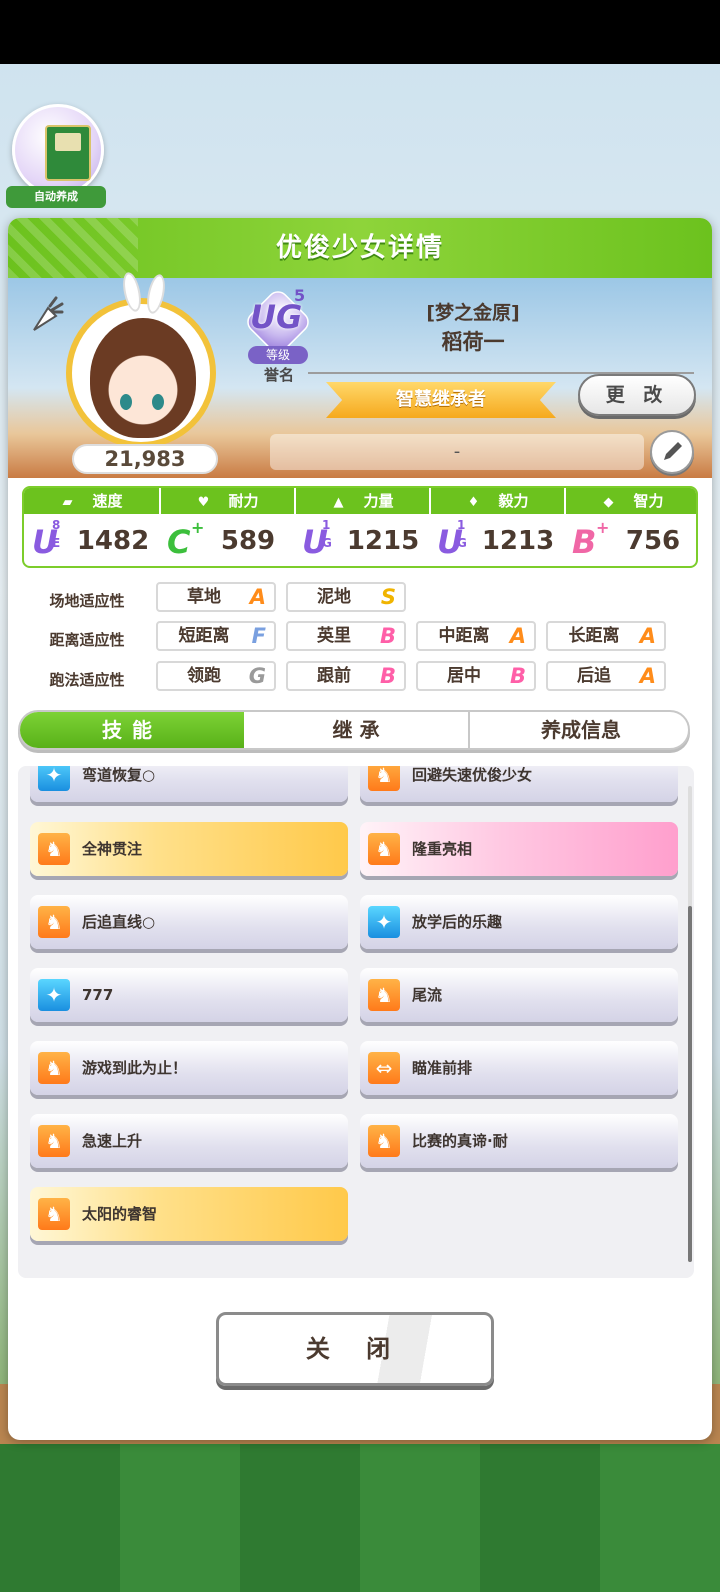 This screenshot has width=720, height=1592. I want to click on auto-training-circle, so click(58, 150).